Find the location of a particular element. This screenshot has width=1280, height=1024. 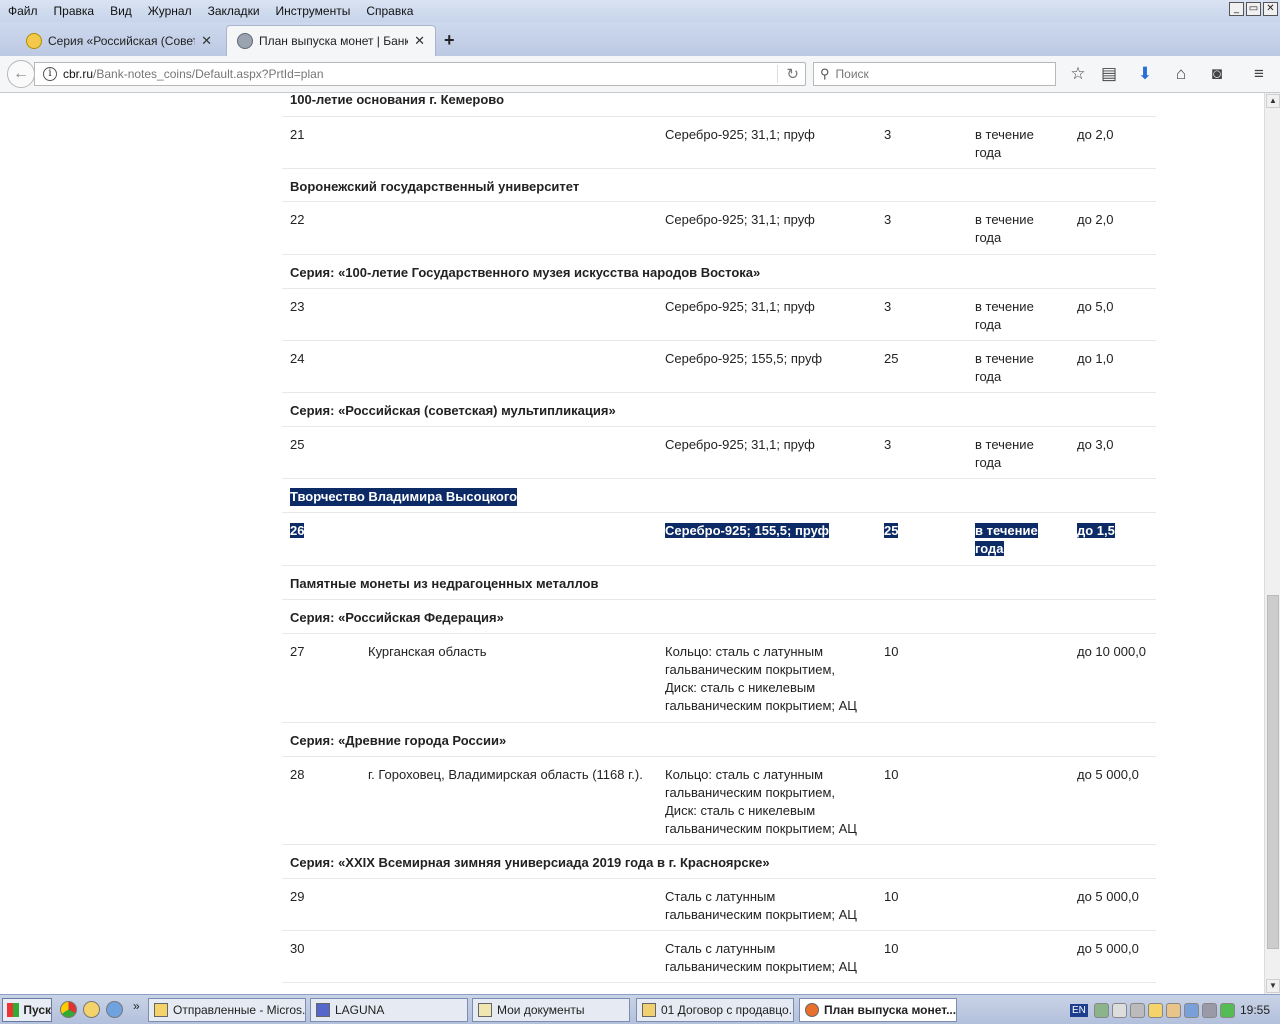

scrollbar-thumb is located at coordinates (1273, 772).